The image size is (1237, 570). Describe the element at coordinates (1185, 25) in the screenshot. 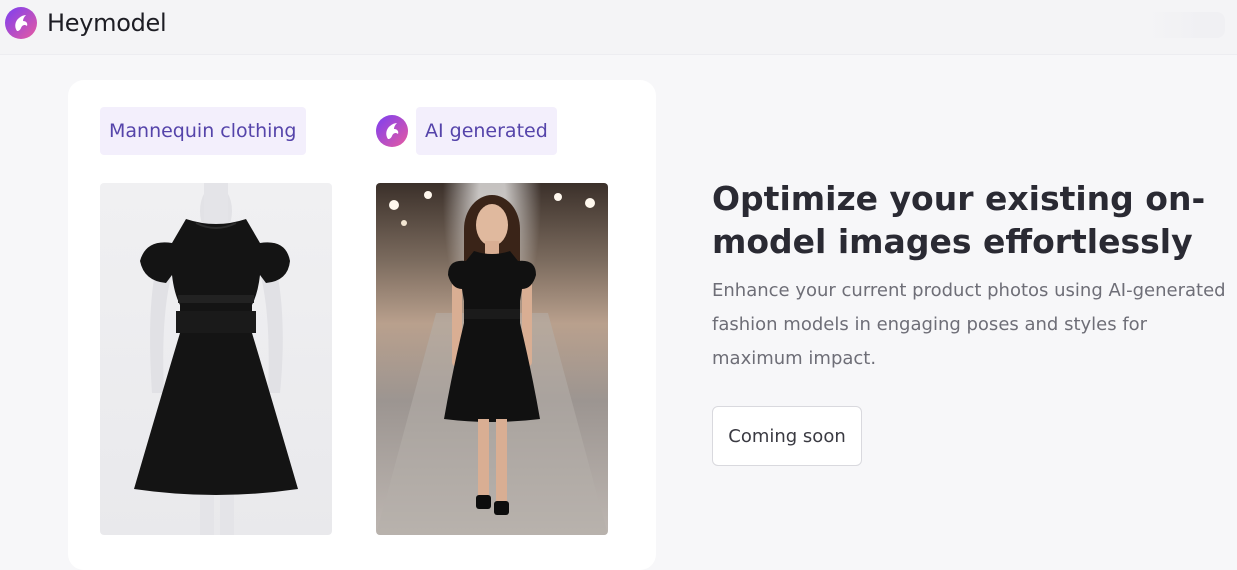

I see `header-right-area` at that location.